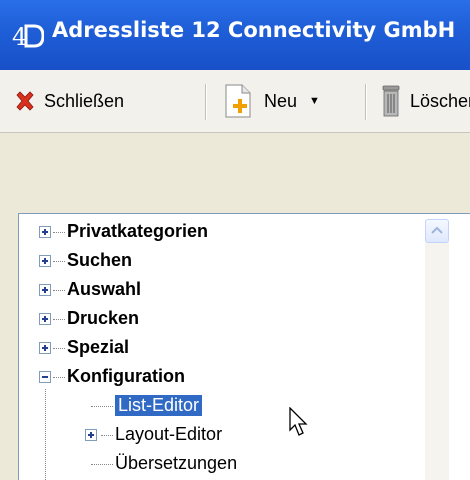  Describe the element at coordinates (219, 318) in the screenshot. I see `tree-item-drucken: Drucken` at that location.